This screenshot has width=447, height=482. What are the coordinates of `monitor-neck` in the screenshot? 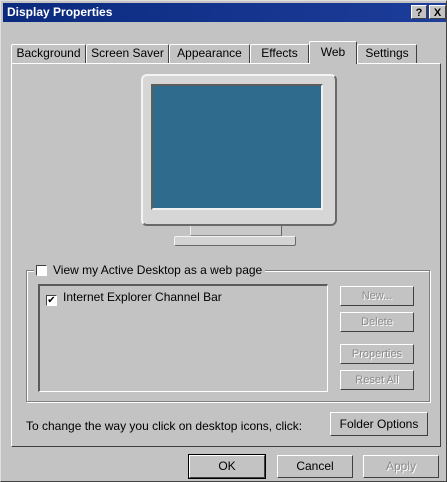 It's located at (236, 231).